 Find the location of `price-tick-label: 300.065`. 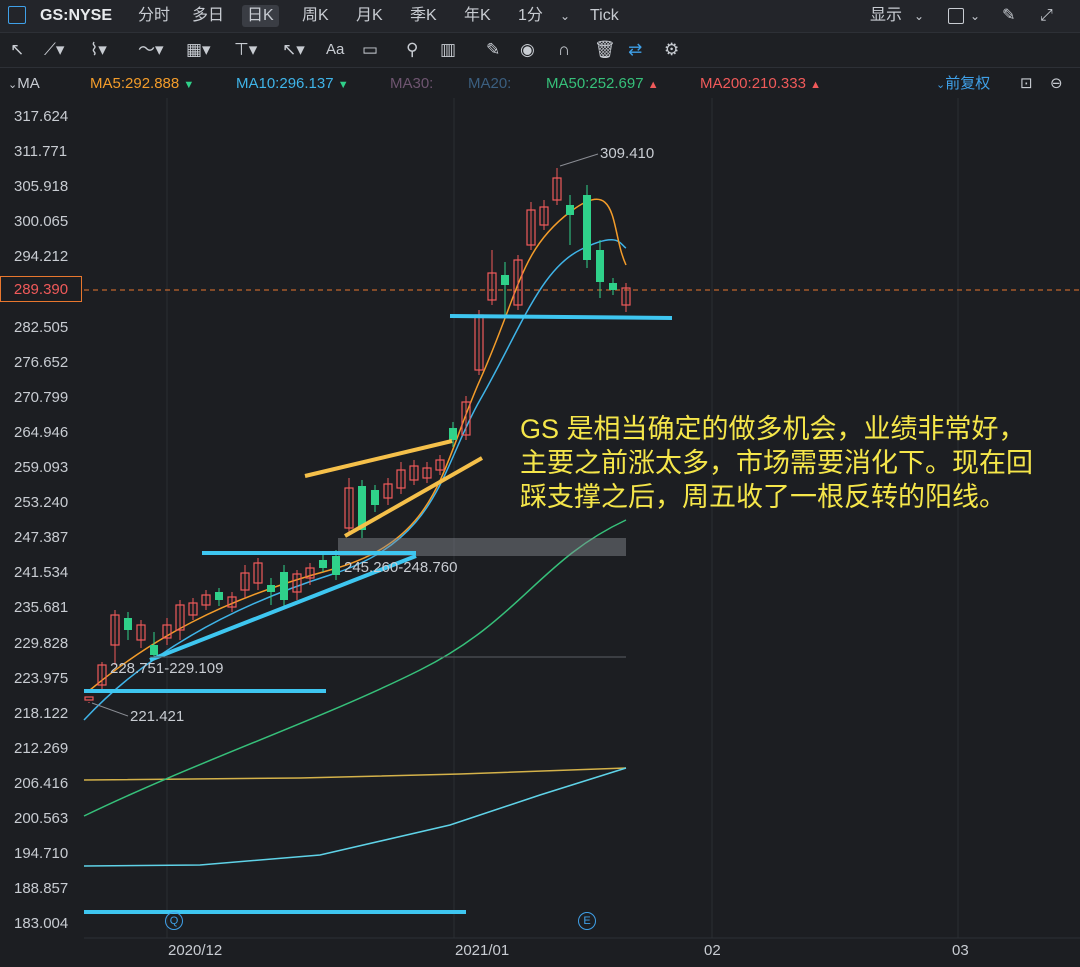

price-tick-label: 300.065 is located at coordinates (41, 222).